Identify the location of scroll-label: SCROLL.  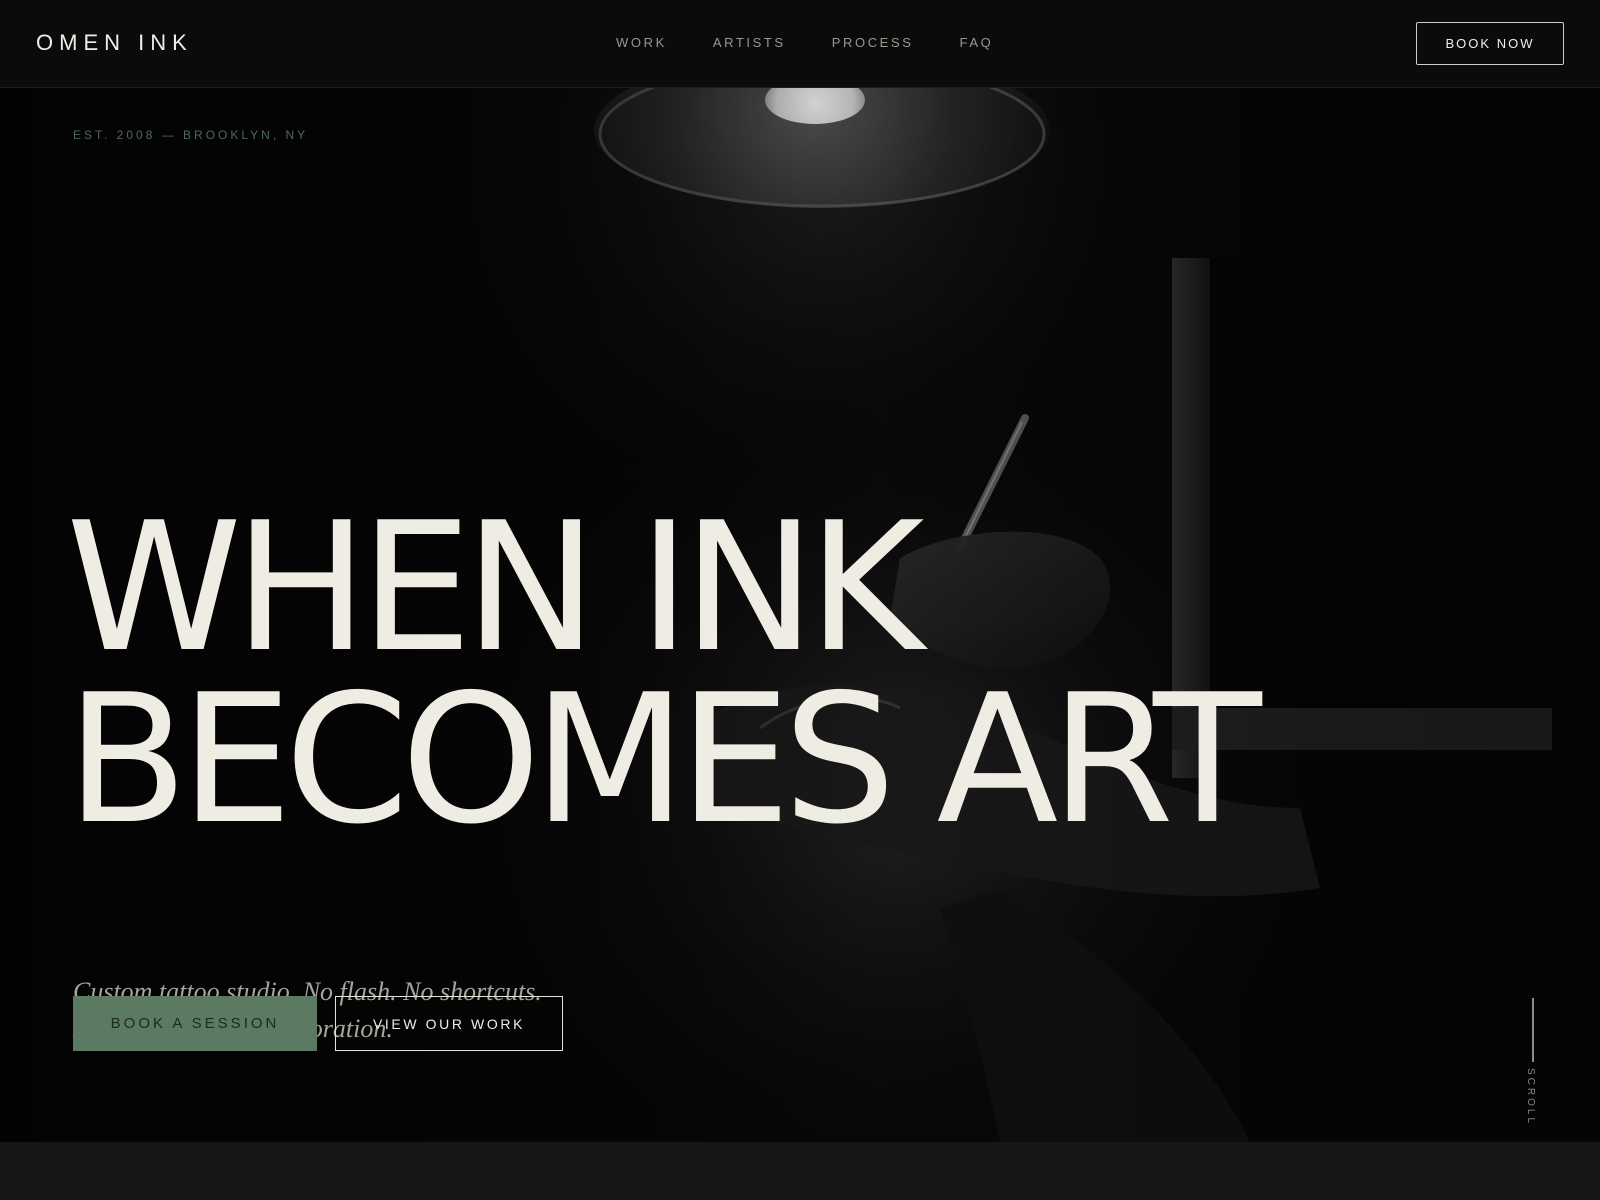
(1530, 1097).